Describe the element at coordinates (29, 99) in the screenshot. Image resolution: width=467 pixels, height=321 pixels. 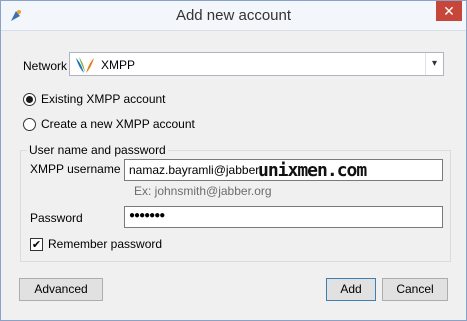
I see `existing-account-radio` at that location.